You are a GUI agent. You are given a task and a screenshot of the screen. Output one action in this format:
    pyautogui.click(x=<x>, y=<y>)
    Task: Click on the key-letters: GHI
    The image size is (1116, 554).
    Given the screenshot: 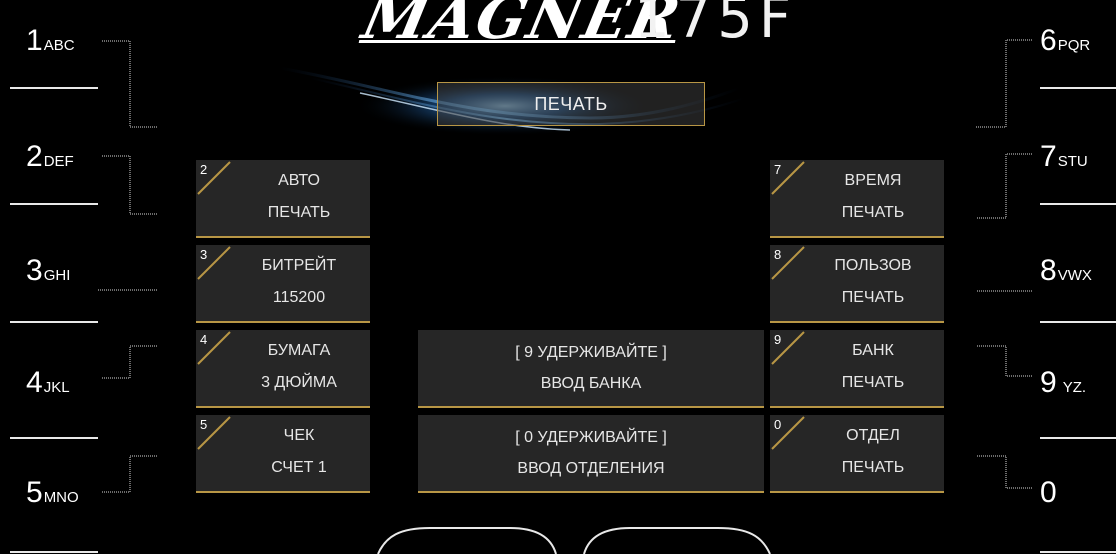 What is the action you would take?
    pyautogui.click(x=57, y=275)
    